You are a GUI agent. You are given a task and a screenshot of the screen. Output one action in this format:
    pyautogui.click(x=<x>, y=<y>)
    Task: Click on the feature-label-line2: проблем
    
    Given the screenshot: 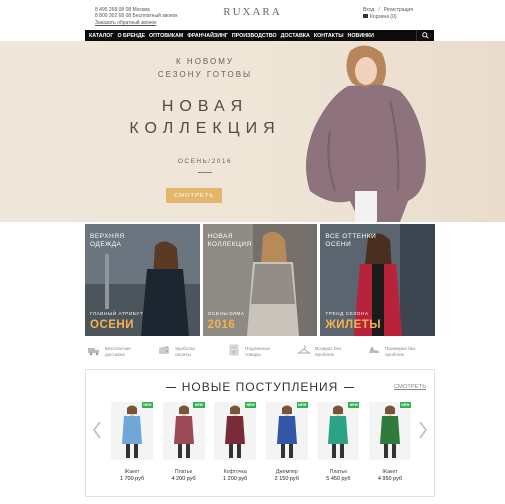 What is the action you would take?
    pyautogui.click(x=324, y=354)
    